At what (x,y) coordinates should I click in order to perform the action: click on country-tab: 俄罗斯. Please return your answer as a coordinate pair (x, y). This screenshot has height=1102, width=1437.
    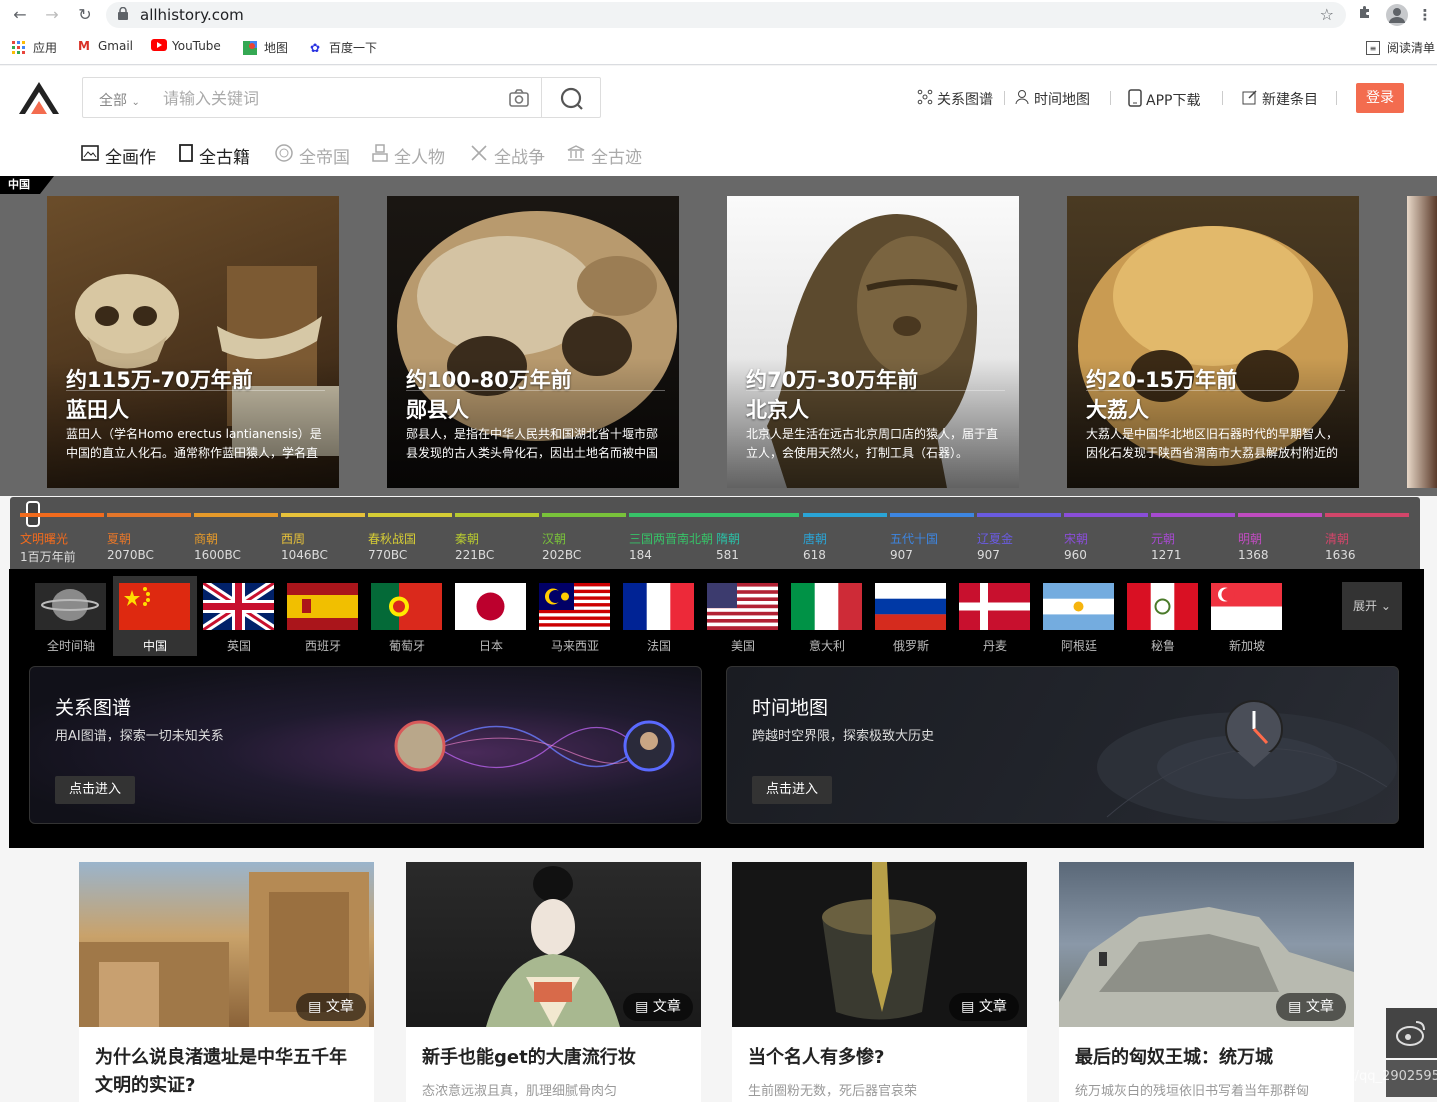
    Looking at the image, I should click on (911, 616).